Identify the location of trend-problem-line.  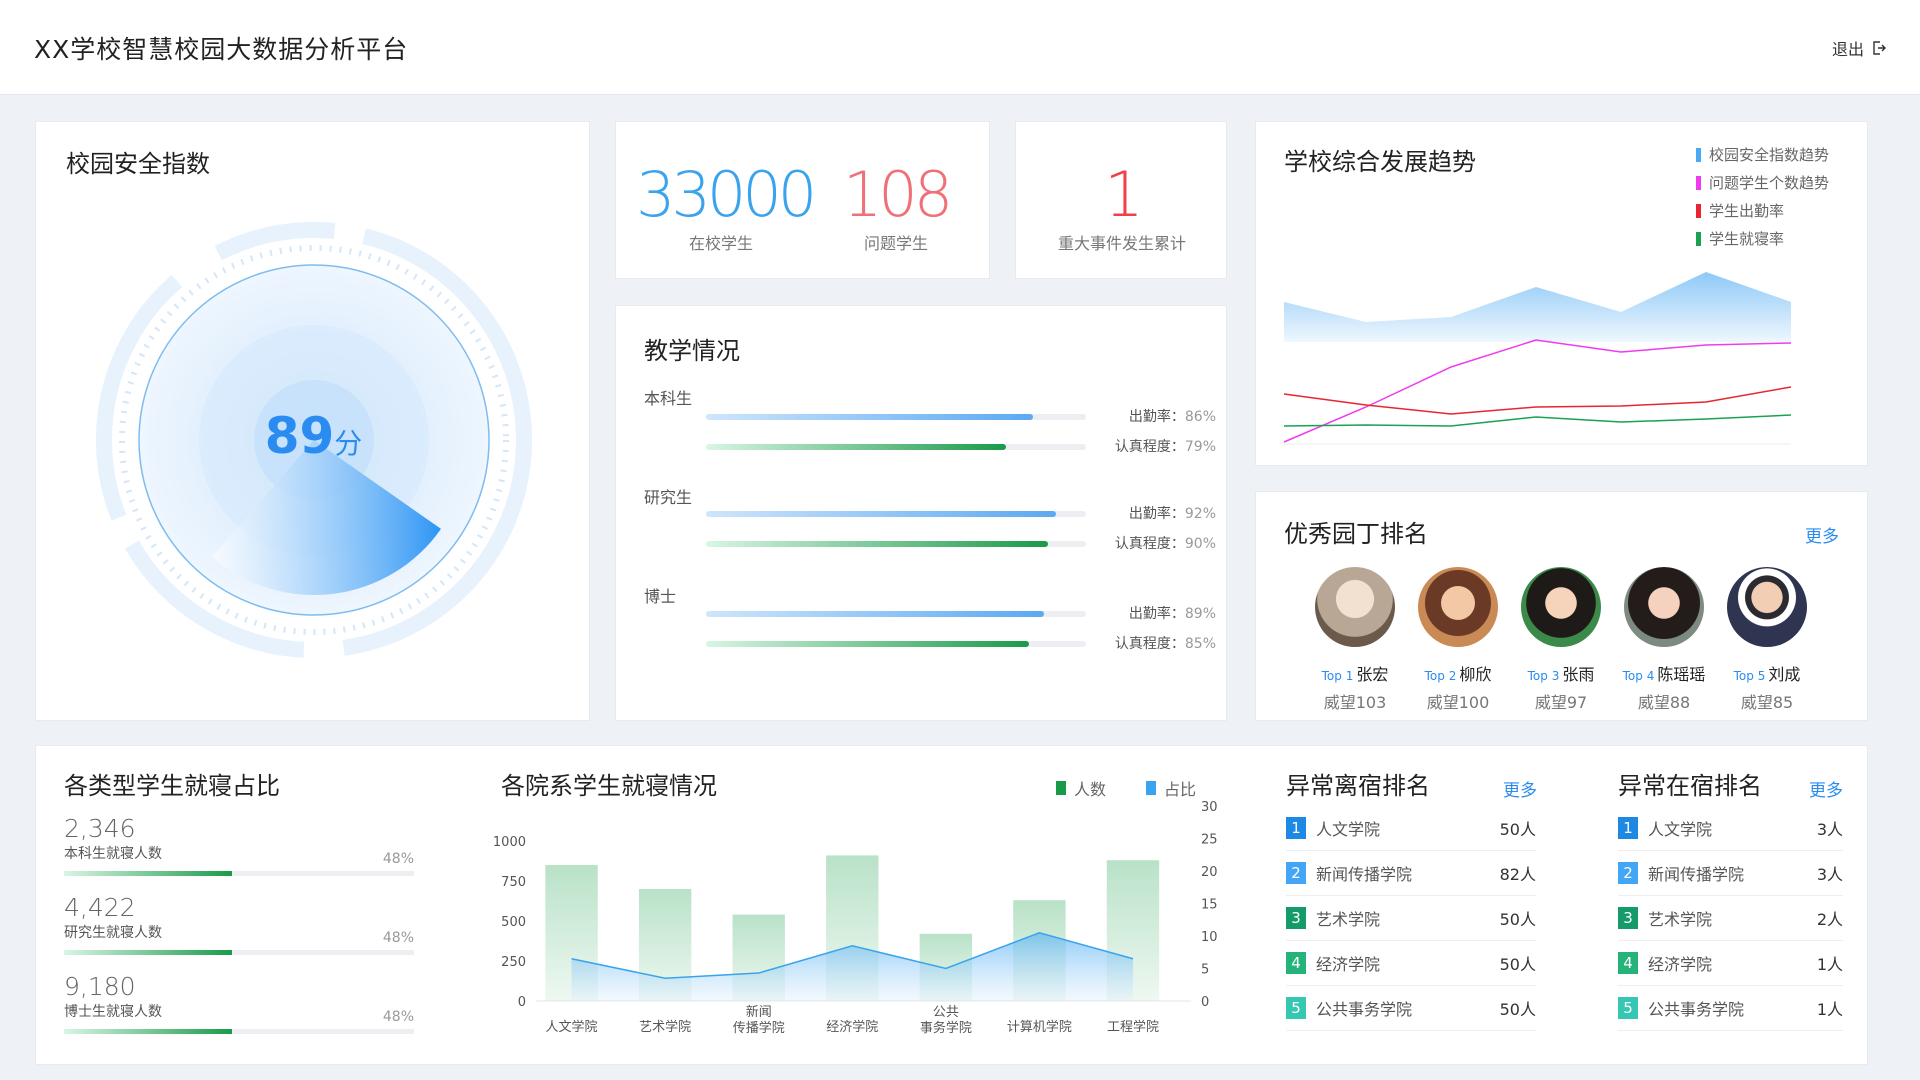
(1537, 391).